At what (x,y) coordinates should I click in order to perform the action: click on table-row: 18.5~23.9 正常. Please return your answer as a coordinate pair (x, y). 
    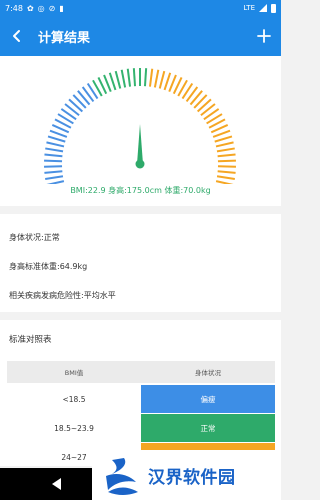
    Looking at the image, I should click on (141, 428).